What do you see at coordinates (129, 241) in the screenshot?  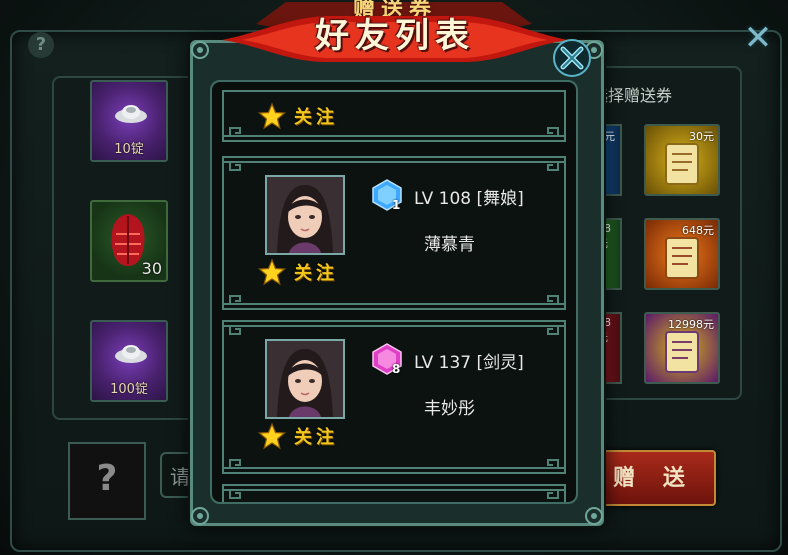 I see `reward-item-helmet: 30` at bounding box center [129, 241].